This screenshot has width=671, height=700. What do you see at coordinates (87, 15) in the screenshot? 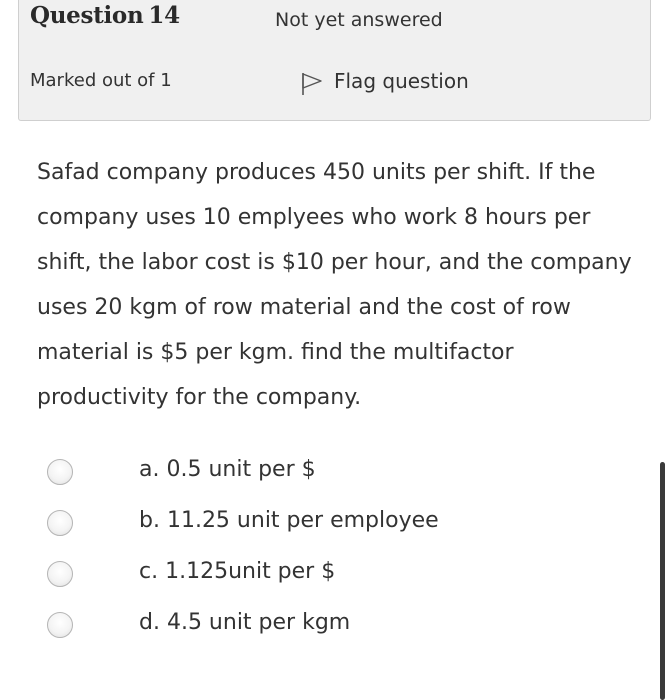
I see `question-label: Question` at bounding box center [87, 15].